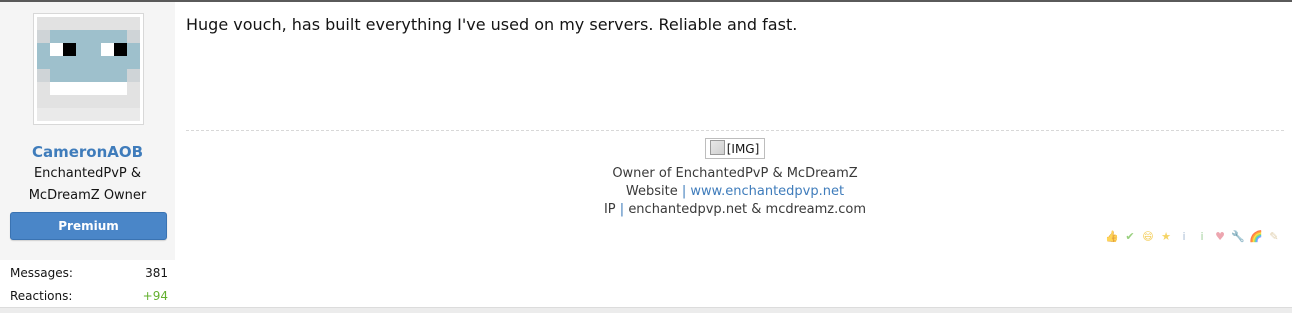 This screenshot has height=313, width=1292. What do you see at coordinates (735, 130) in the screenshot?
I see `signature-divider` at bounding box center [735, 130].